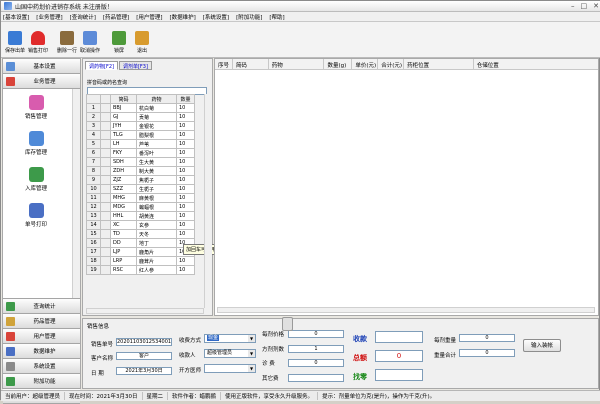  What do you see at coordinates (36, 143) in the screenshot?
I see `nav-inventory-management: 库存管理` at bounding box center [36, 143].